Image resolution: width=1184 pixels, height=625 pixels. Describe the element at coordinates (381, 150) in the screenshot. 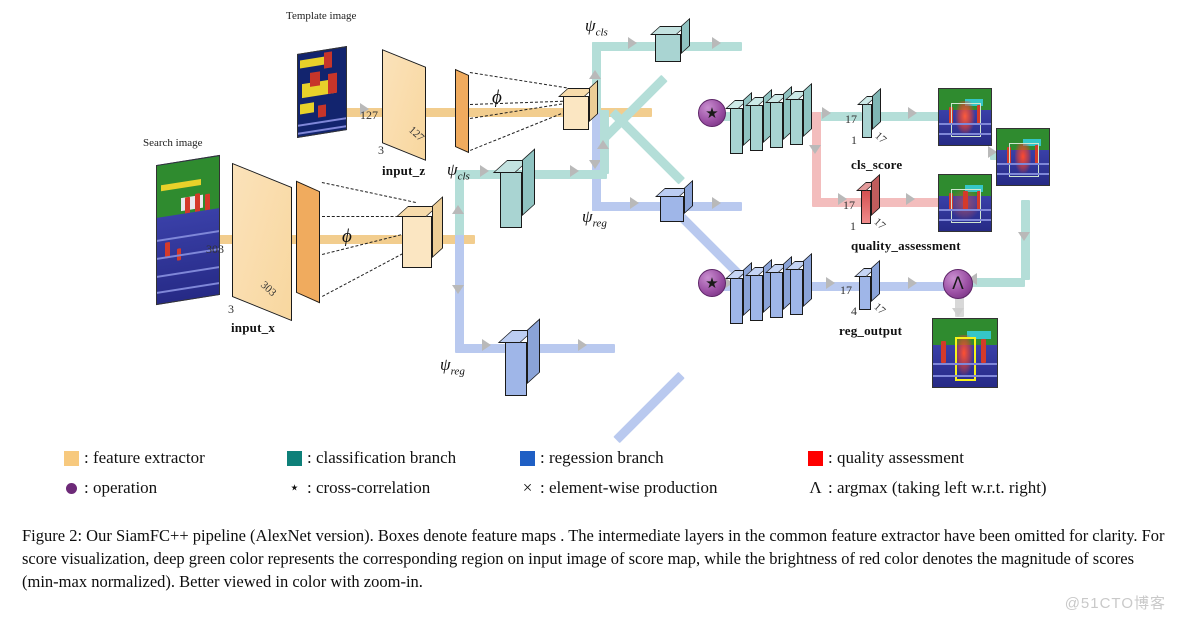

I see `input-z-channels-label: 3` at that location.